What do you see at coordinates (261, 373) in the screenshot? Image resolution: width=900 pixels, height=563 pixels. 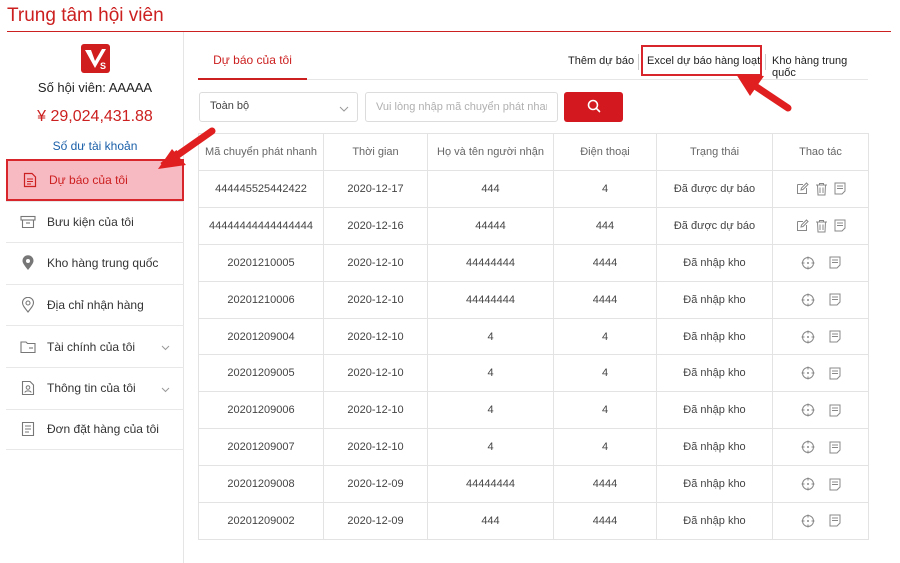 I see `tracking-code-cell: 20201209005` at bounding box center [261, 373].